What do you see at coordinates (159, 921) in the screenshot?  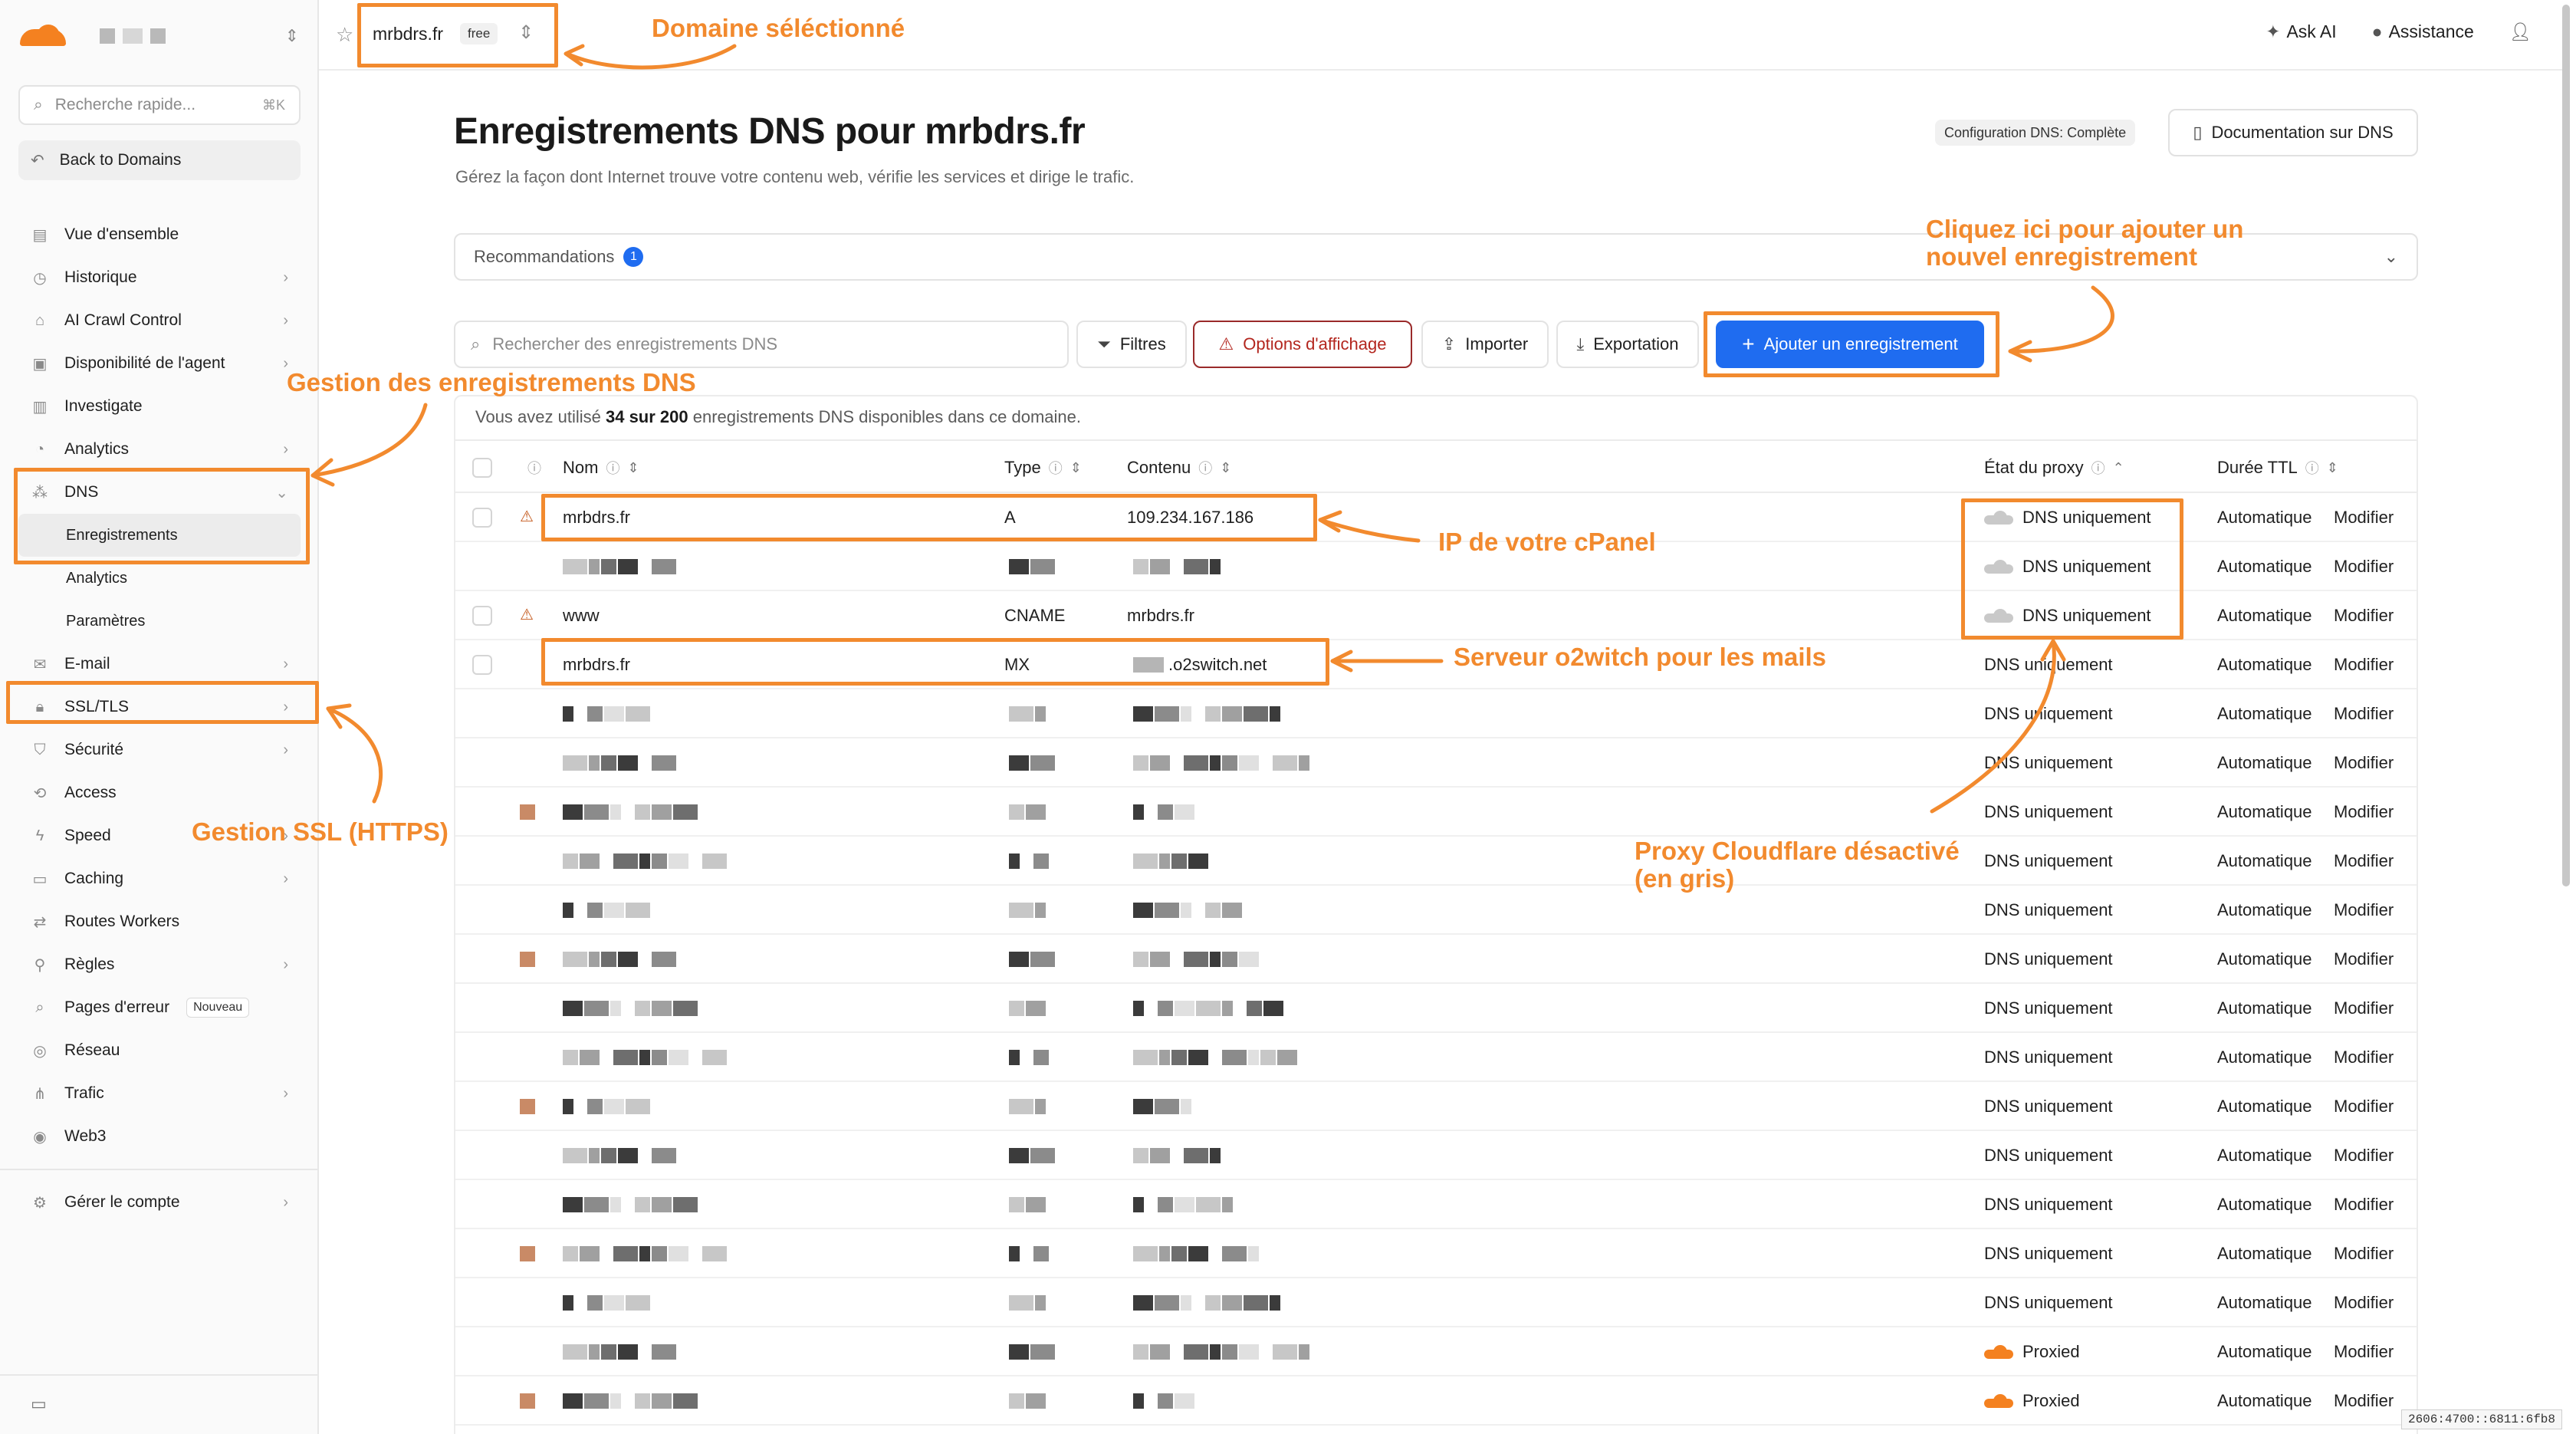 I see `sidebar-item-workers-routes: ⇄ Routes Workers` at bounding box center [159, 921].